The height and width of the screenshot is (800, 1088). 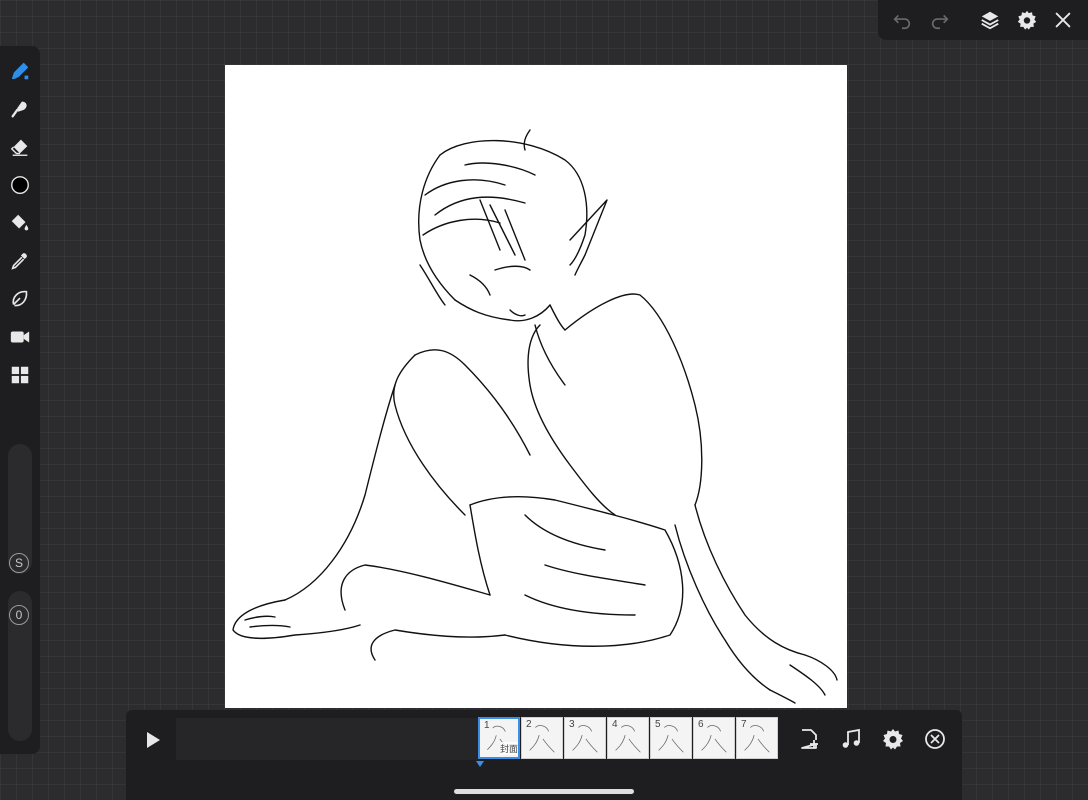 I want to click on play-icon, so click(x=153, y=740).